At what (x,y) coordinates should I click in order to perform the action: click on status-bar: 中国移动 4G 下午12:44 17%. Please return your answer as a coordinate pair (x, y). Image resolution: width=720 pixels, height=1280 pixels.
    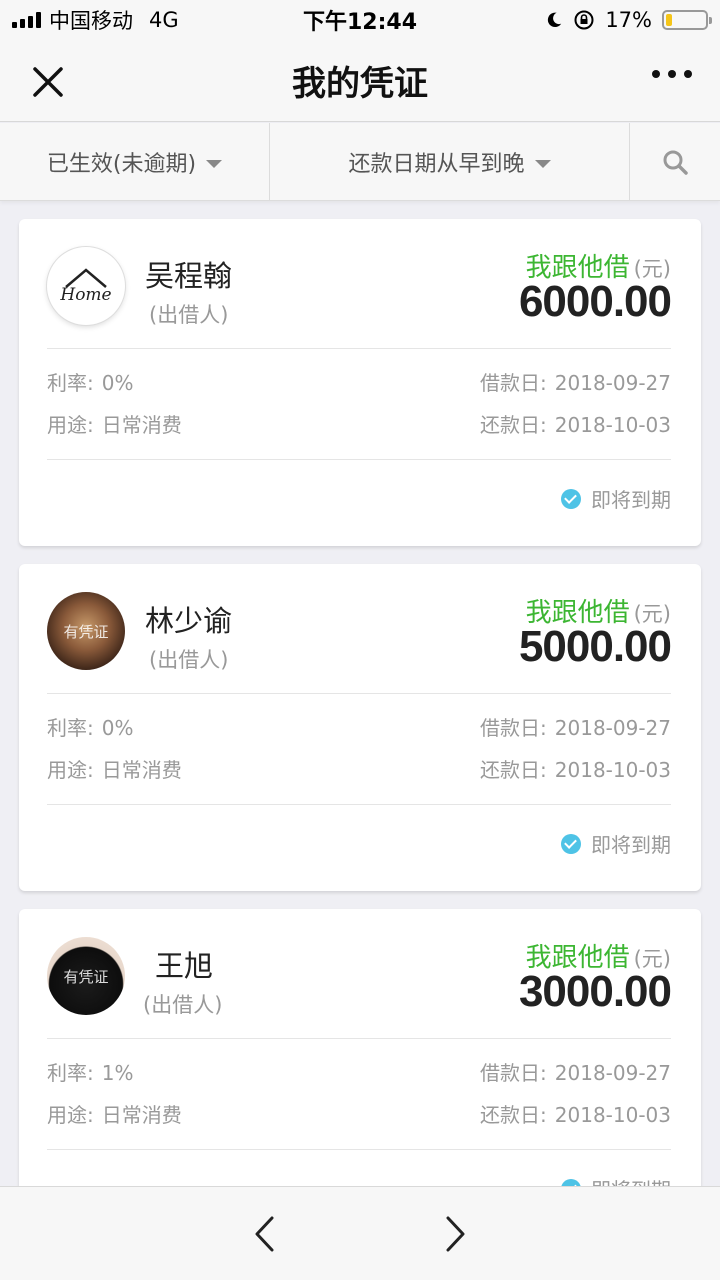
    Looking at the image, I should click on (360, 20).